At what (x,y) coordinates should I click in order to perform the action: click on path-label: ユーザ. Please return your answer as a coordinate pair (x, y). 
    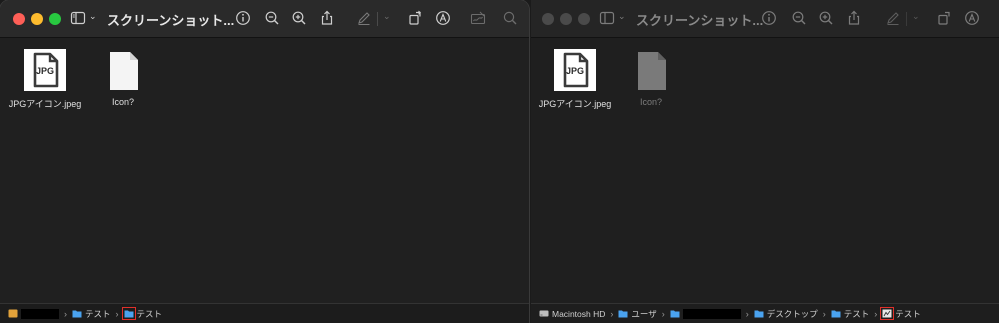
    Looking at the image, I should click on (644, 313).